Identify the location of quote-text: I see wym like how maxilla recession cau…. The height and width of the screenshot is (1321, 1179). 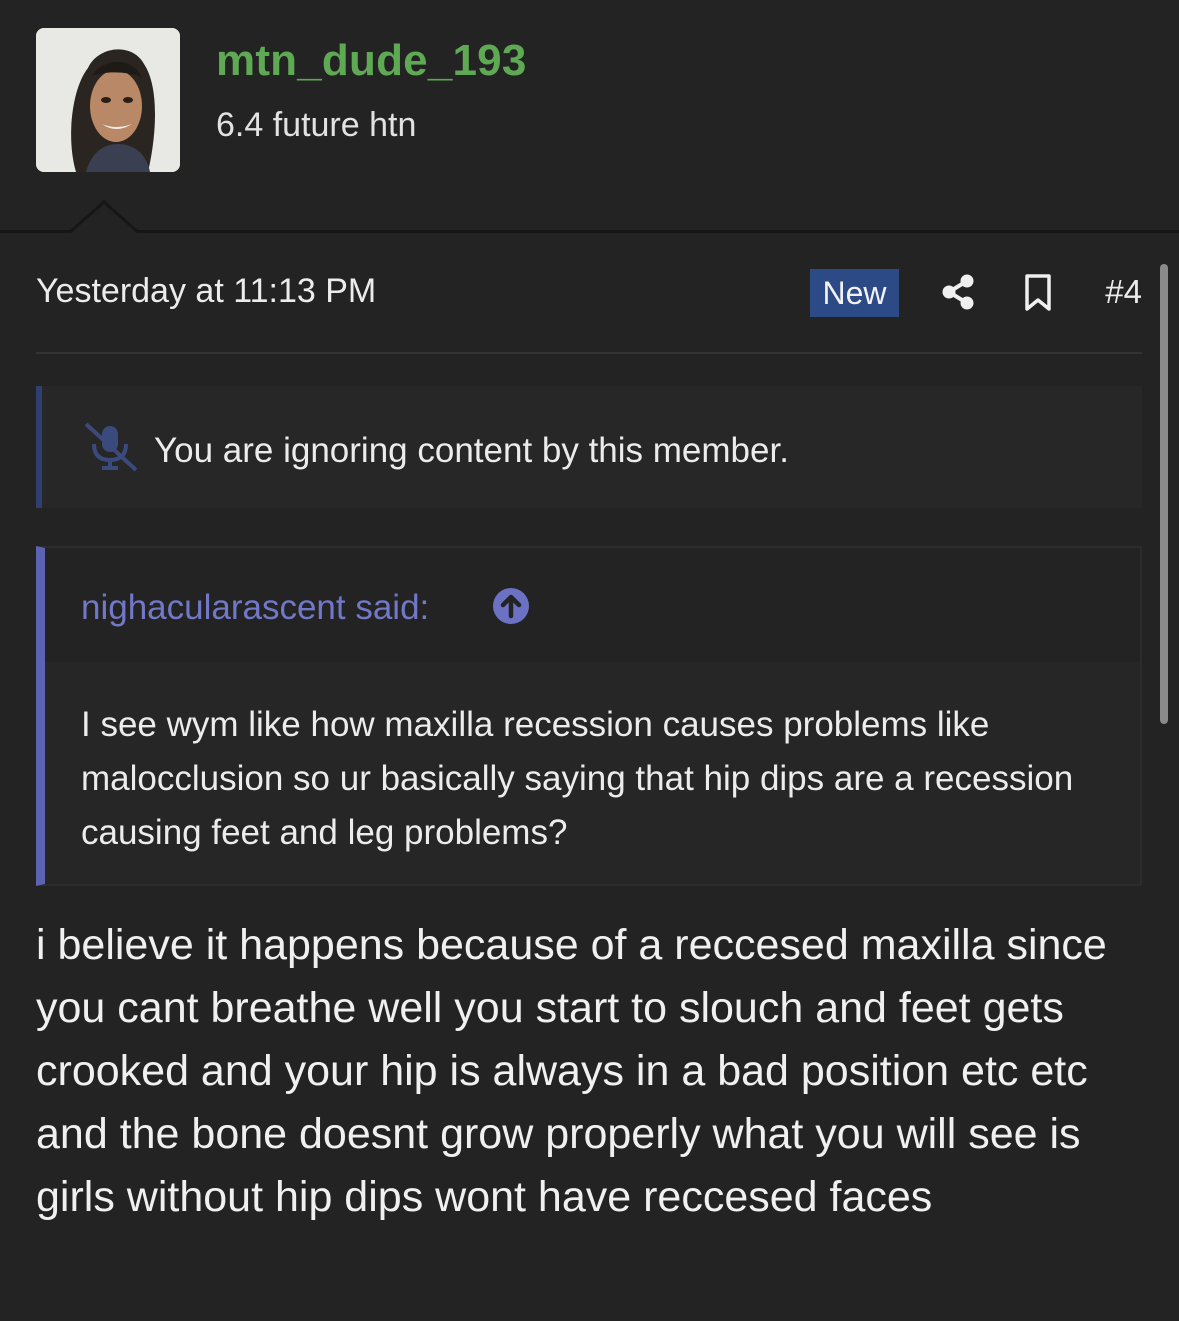
(577, 778).